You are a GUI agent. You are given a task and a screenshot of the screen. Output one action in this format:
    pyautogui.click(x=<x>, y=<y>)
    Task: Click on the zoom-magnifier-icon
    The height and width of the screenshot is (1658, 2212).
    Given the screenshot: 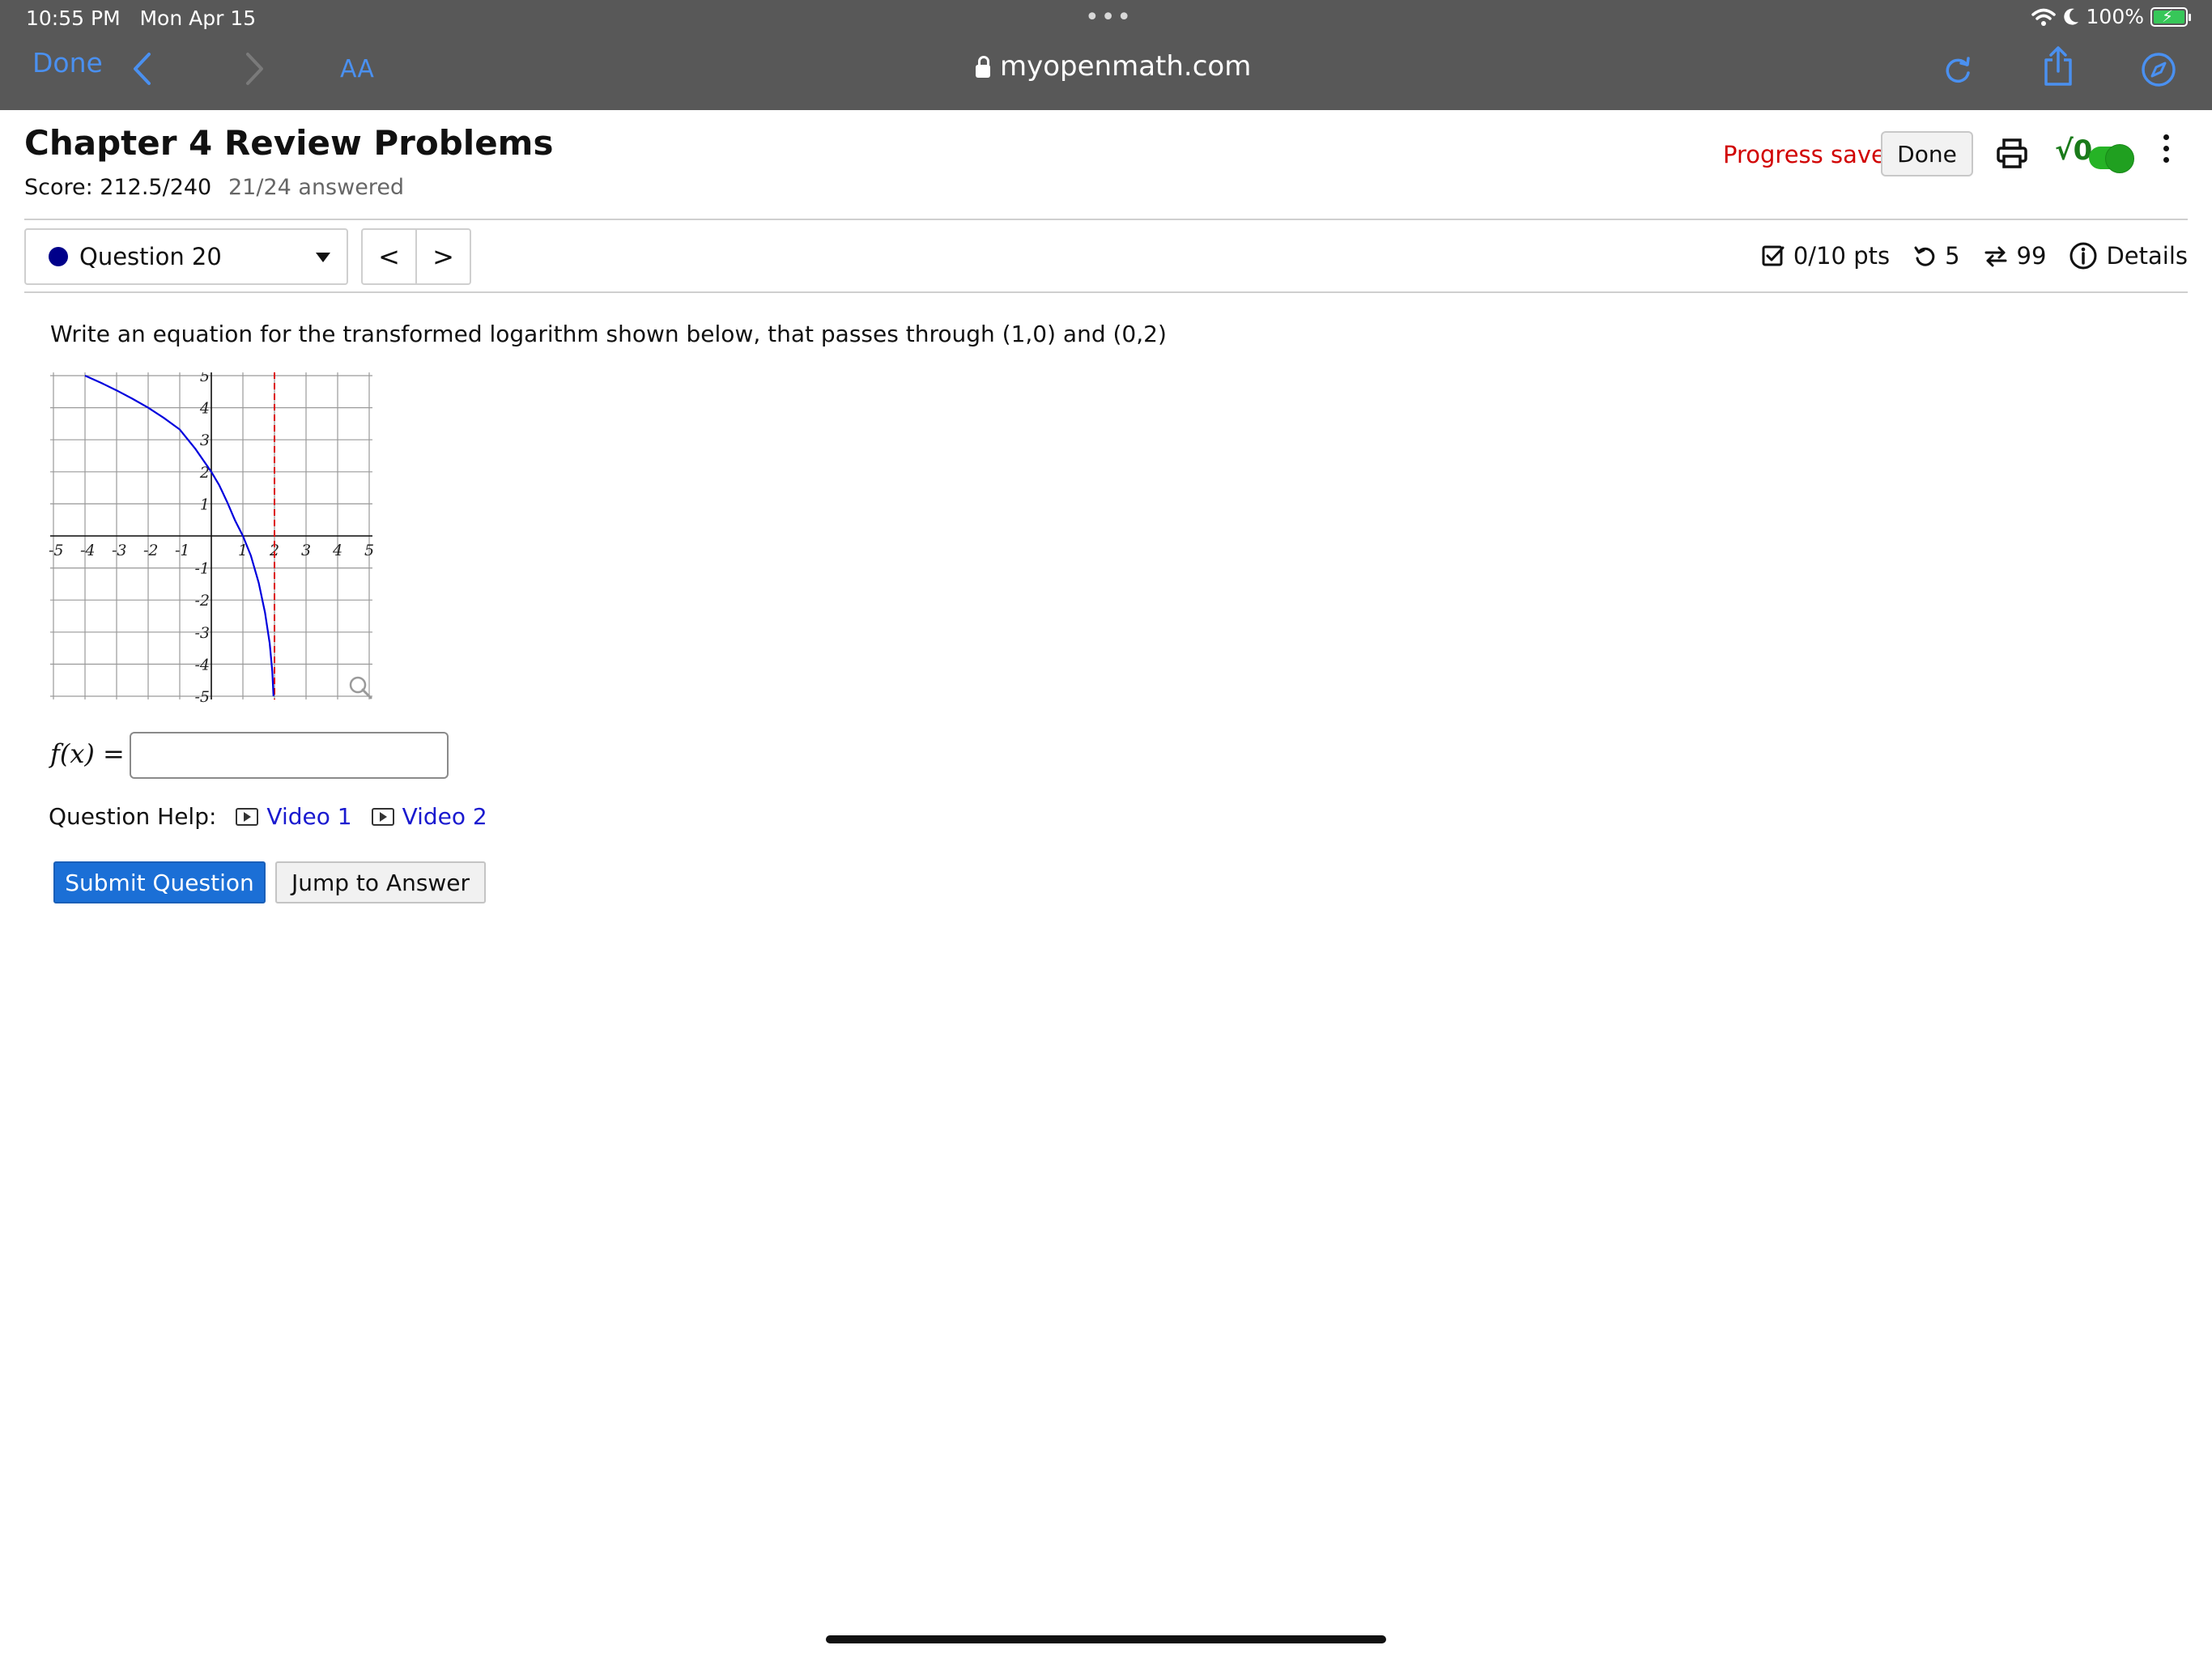 What is the action you would take?
    pyautogui.click(x=360, y=687)
    